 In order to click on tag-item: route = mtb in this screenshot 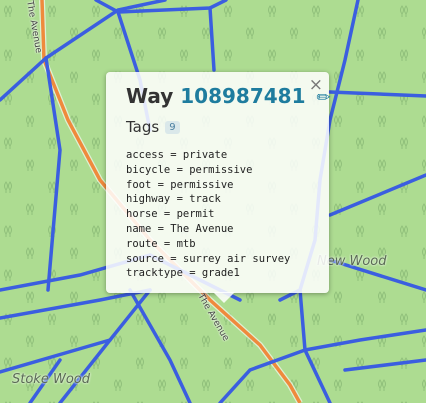, I will do `click(161, 243)`.